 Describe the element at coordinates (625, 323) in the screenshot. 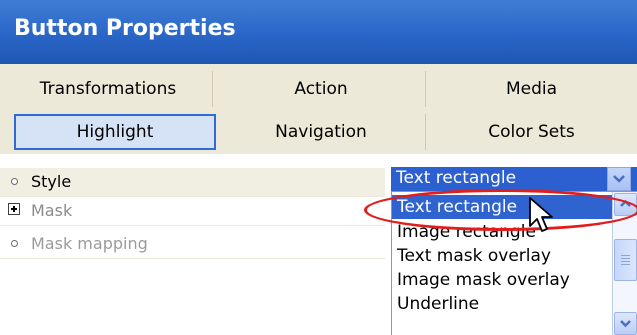

I see `scroll-down-icon` at that location.